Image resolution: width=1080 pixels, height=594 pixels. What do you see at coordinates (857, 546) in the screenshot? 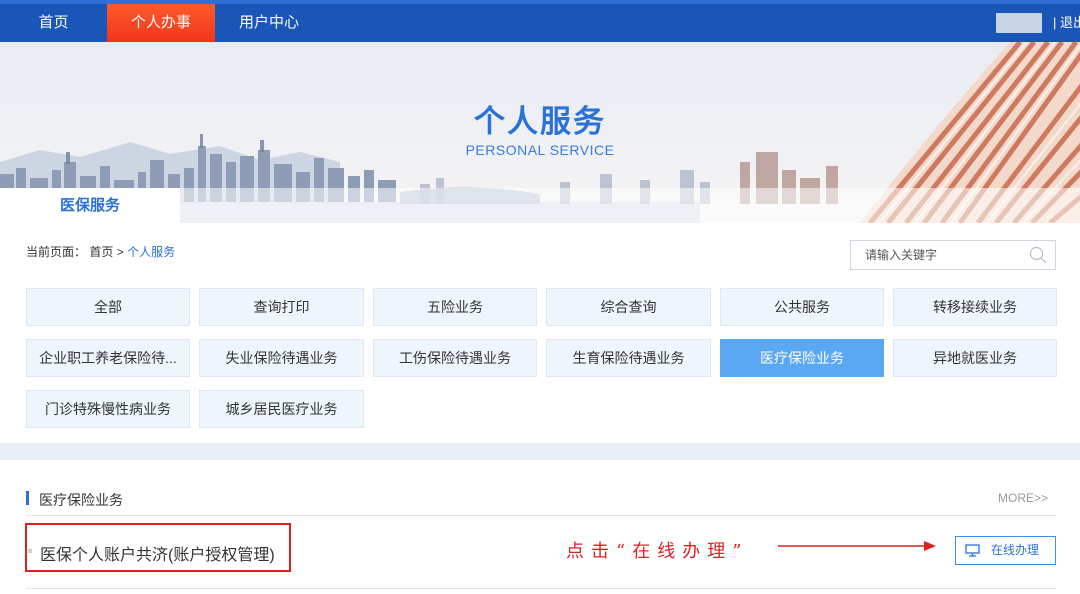
I see `arrow-icon` at bounding box center [857, 546].